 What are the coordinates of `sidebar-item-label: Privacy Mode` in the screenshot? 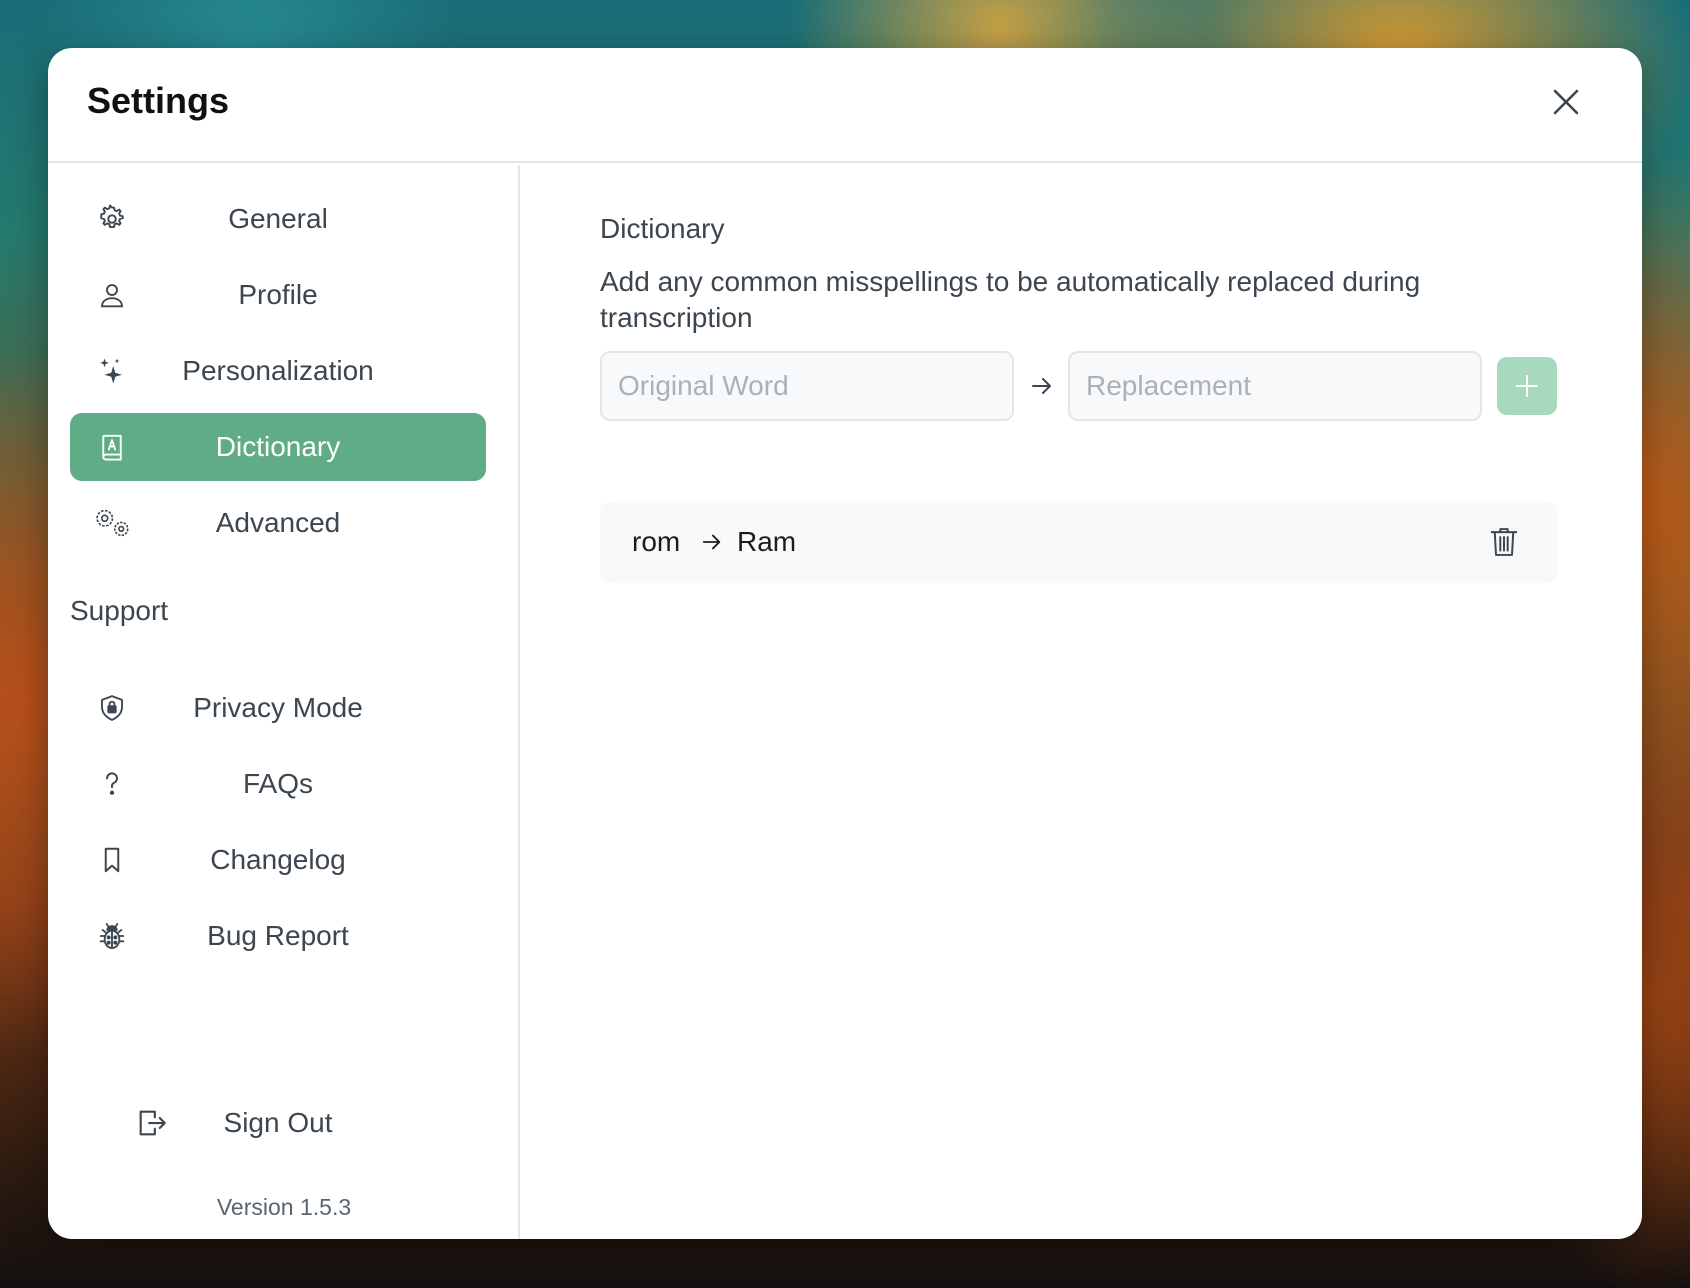 It's located at (278, 707).